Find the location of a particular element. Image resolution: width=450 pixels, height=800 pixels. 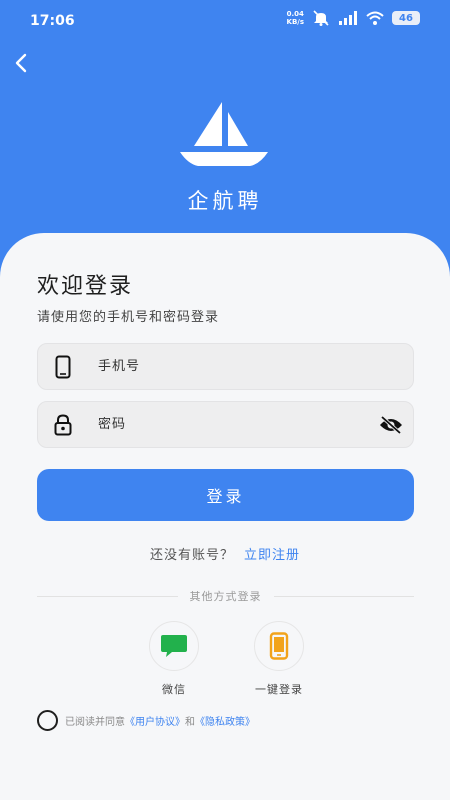

one-click-login-button: 一键登录 is located at coordinates (279, 659).